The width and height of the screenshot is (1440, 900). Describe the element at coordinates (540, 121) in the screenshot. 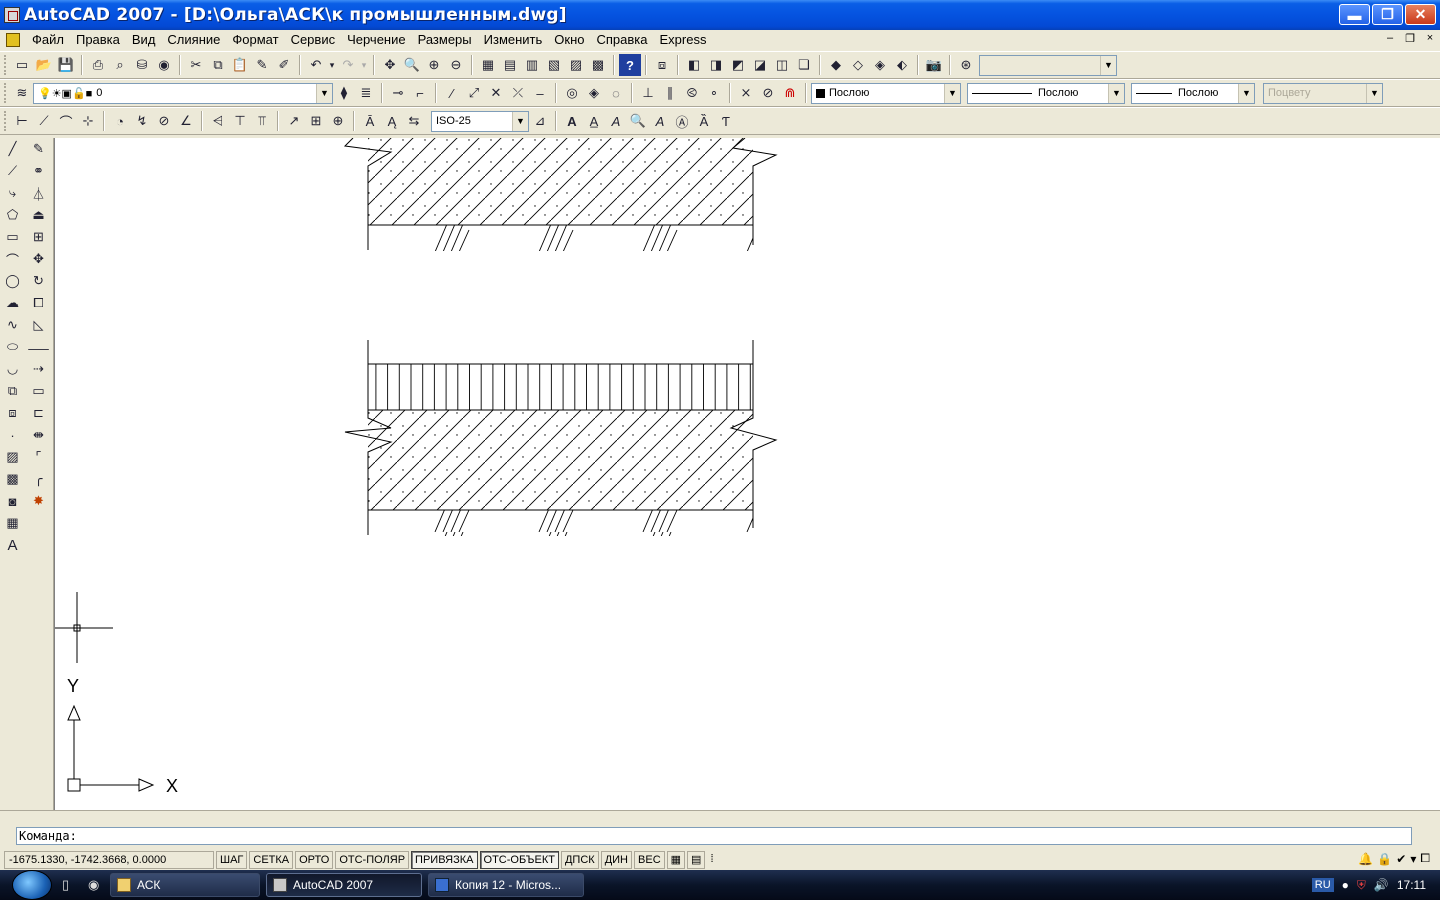

I see `dimstyle-manager-icon: ⊿` at that location.